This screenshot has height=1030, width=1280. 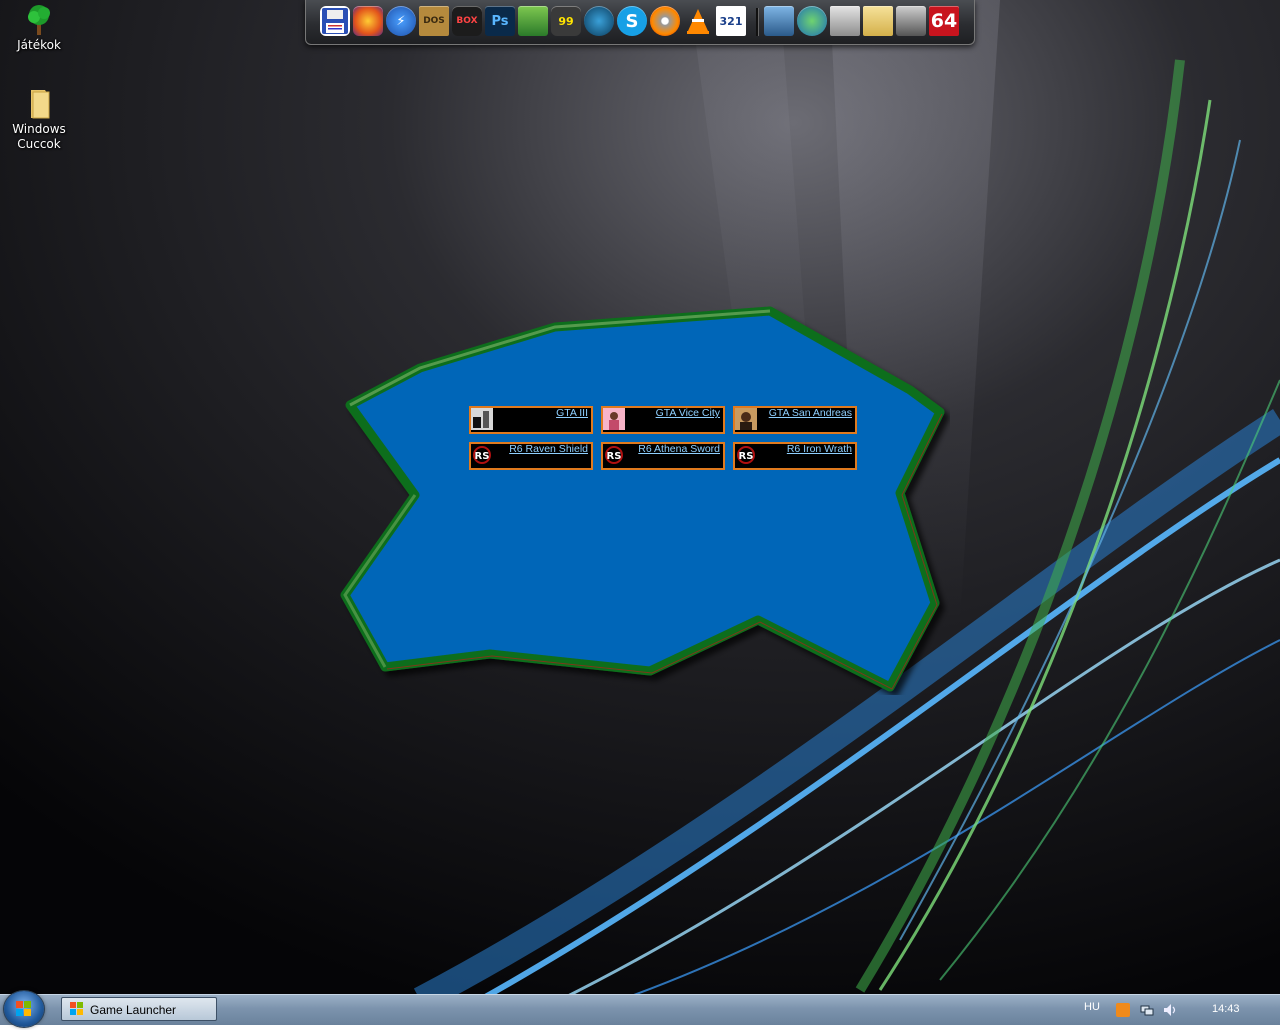 I want to click on desktop-icon-jatekok: Játékok, so click(x=39, y=28).